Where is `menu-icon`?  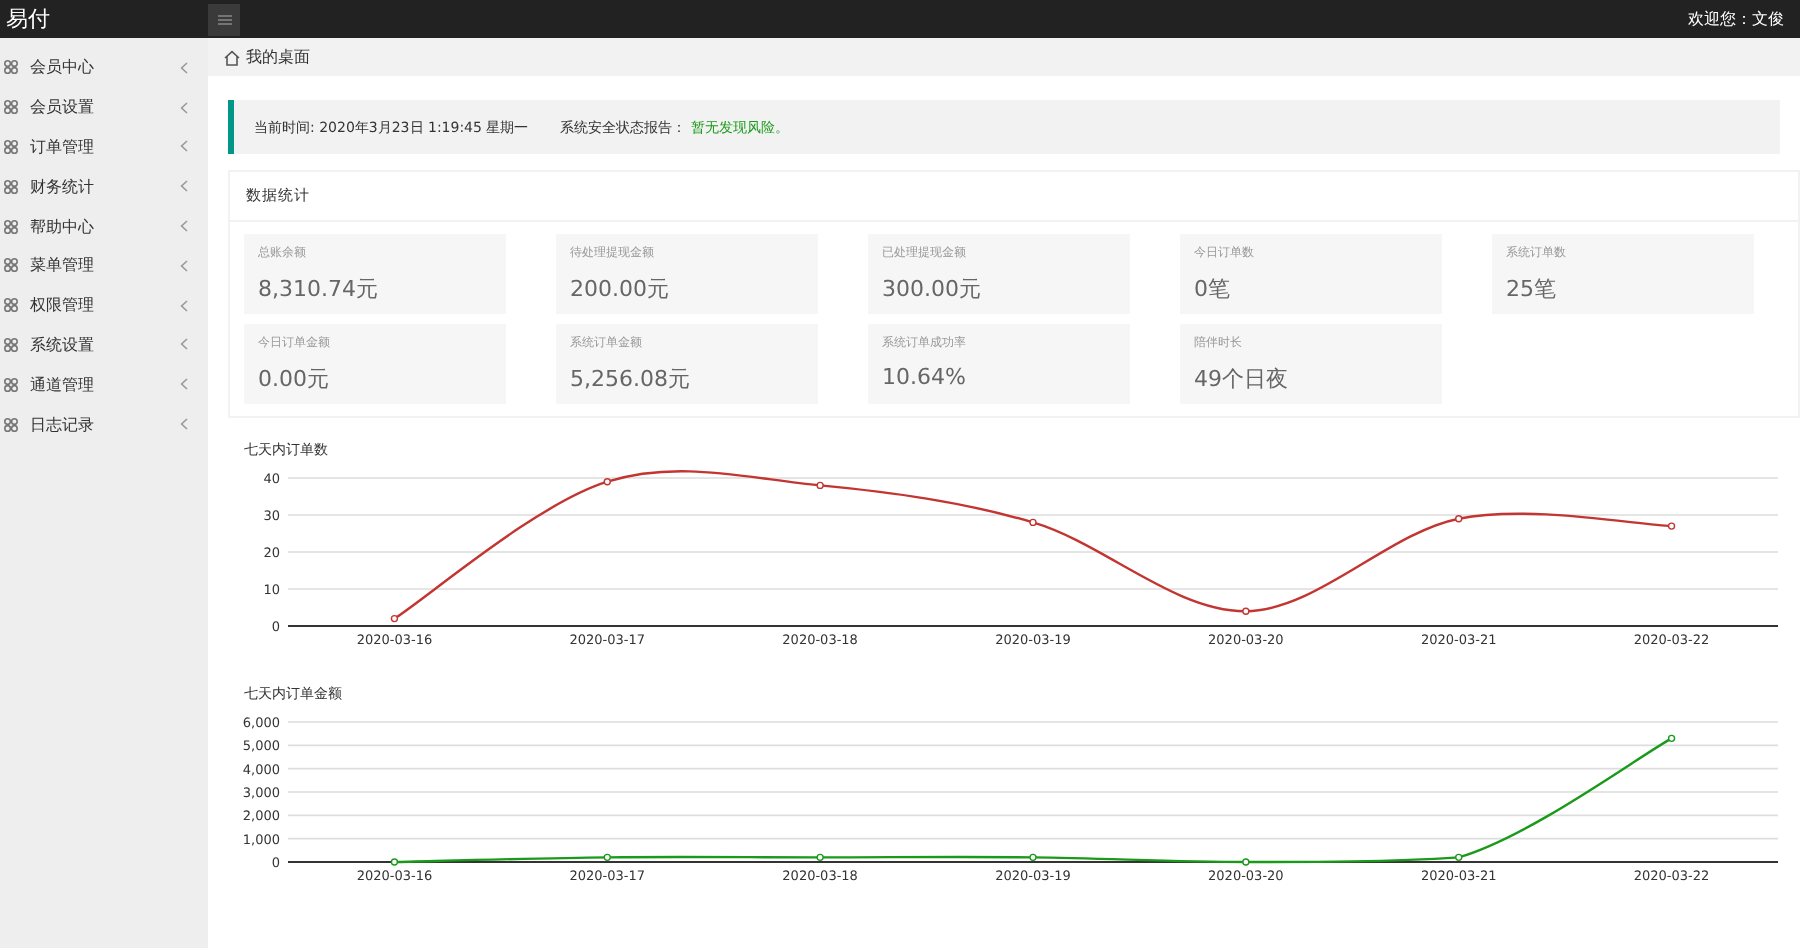 menu-icon is located at coordinates (224, 19).